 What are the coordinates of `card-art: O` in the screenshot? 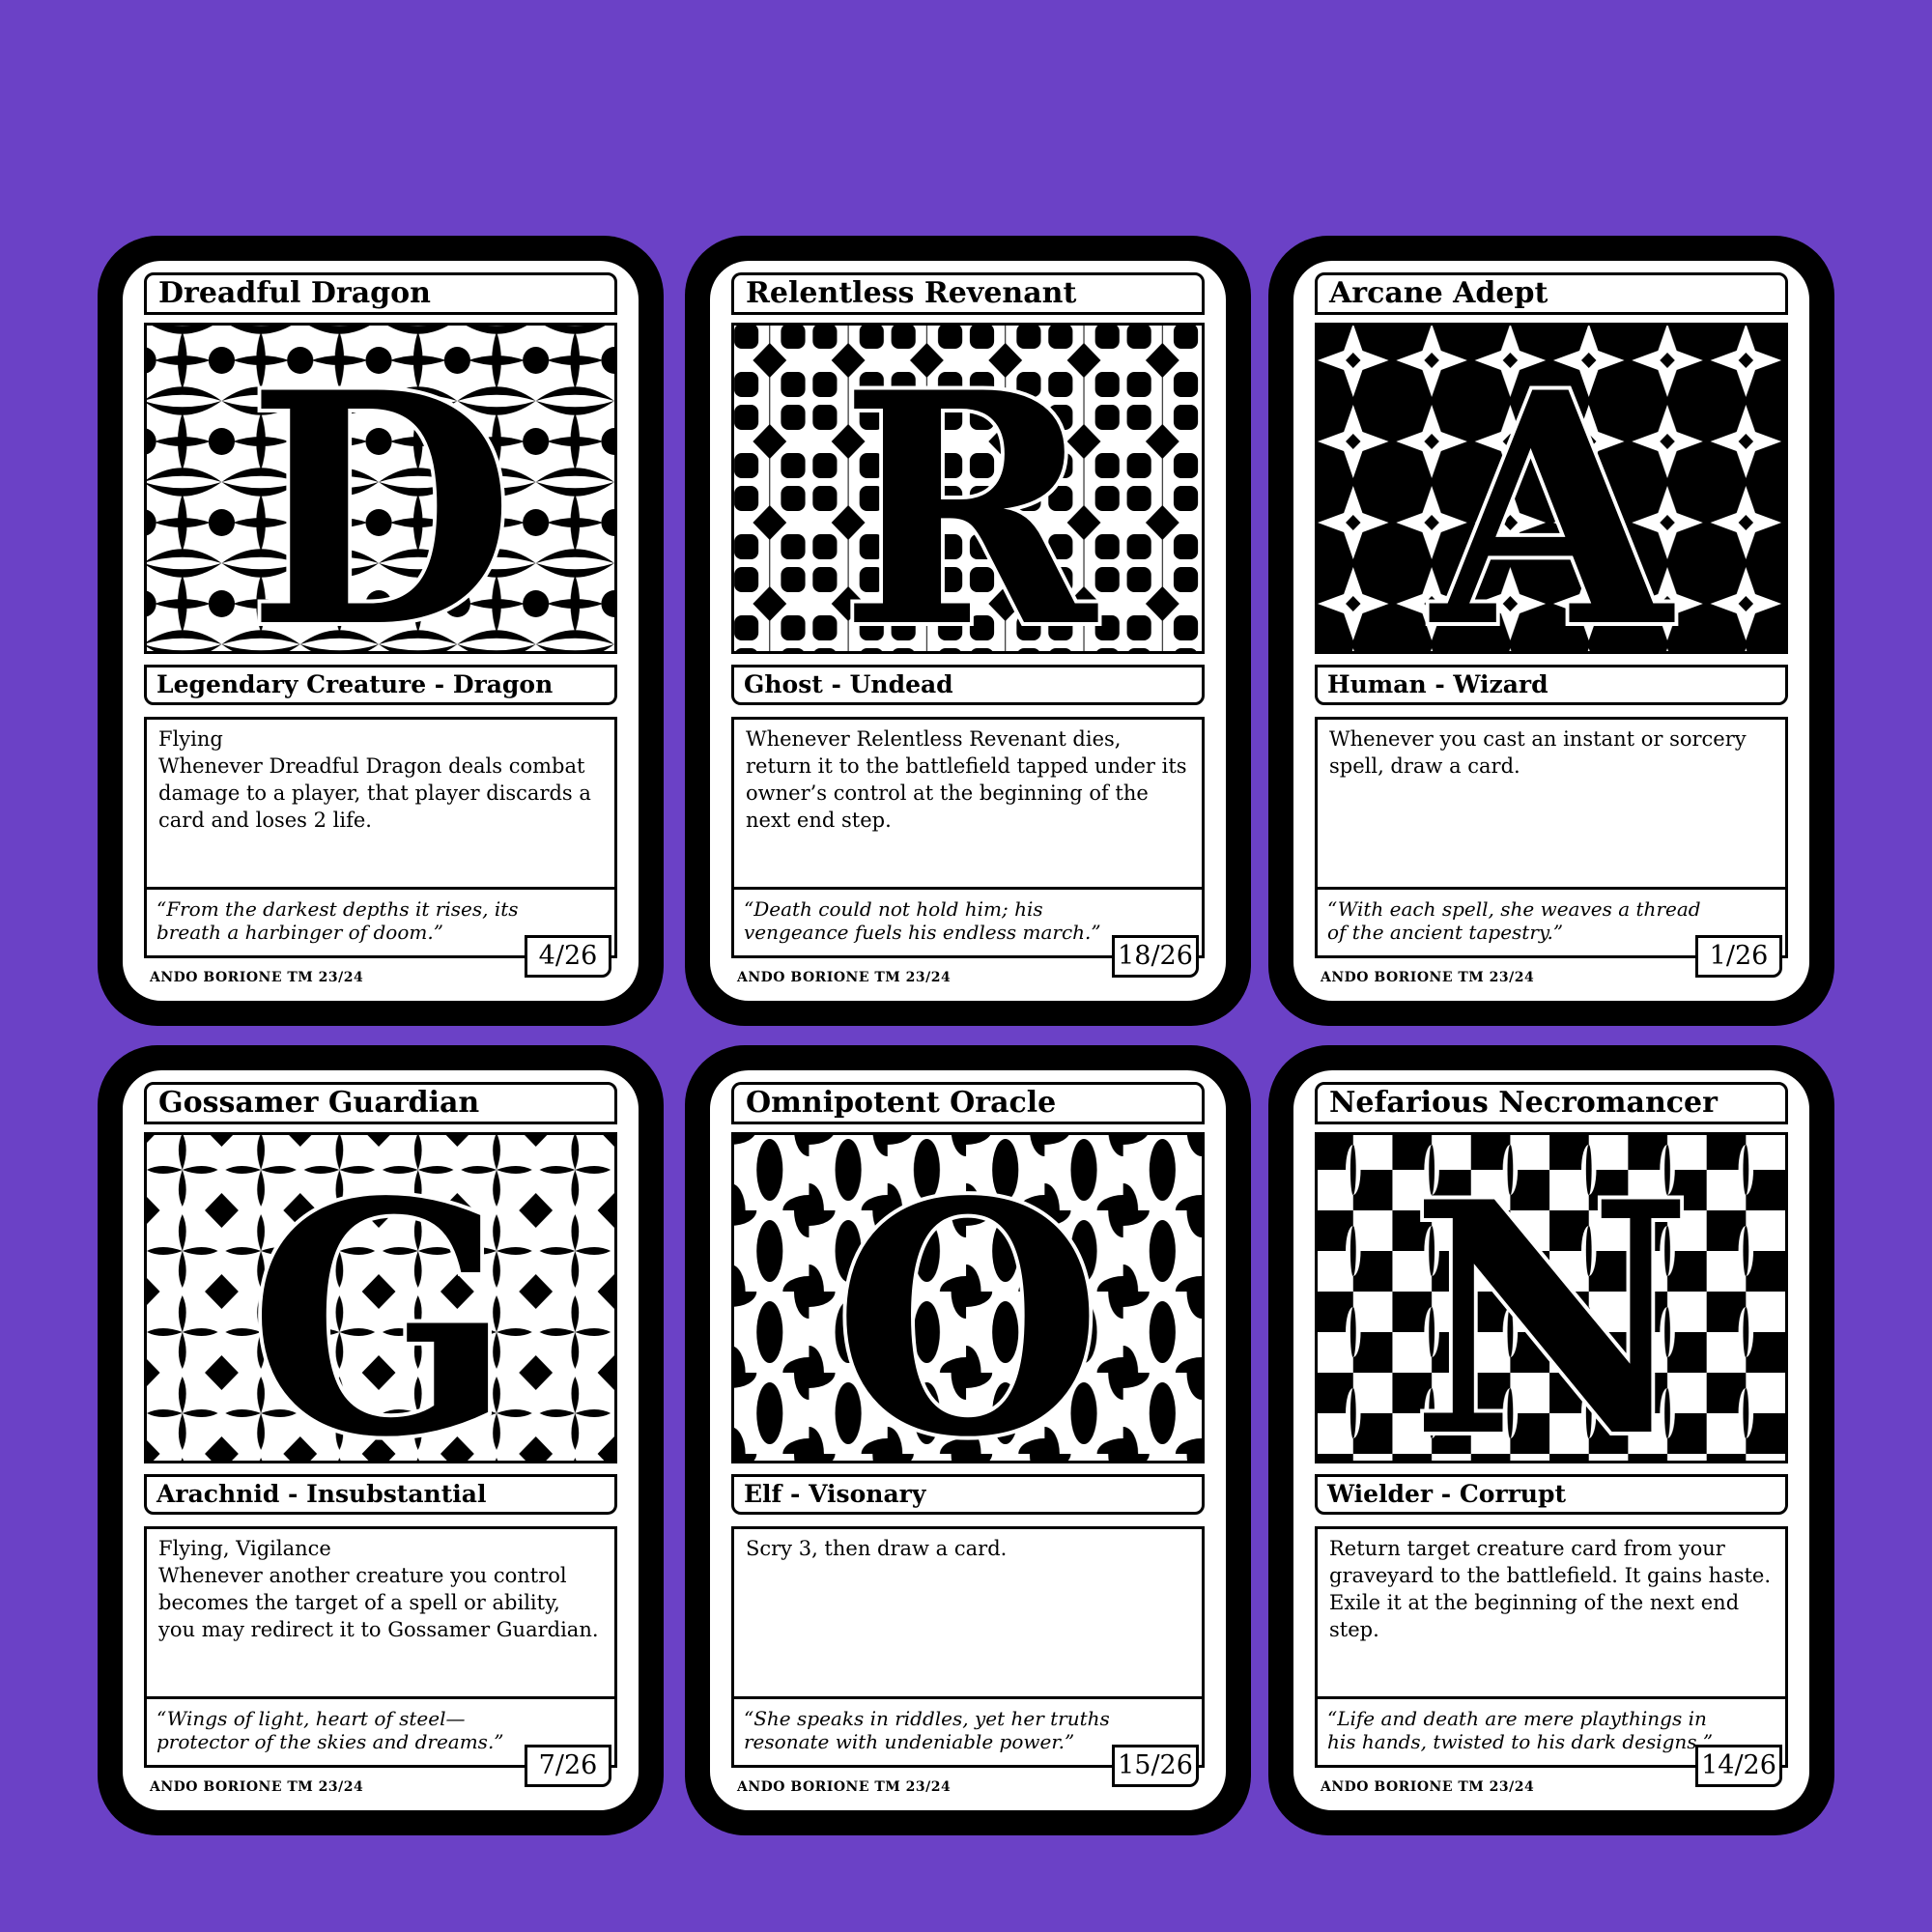 It's located at (968, 1297).